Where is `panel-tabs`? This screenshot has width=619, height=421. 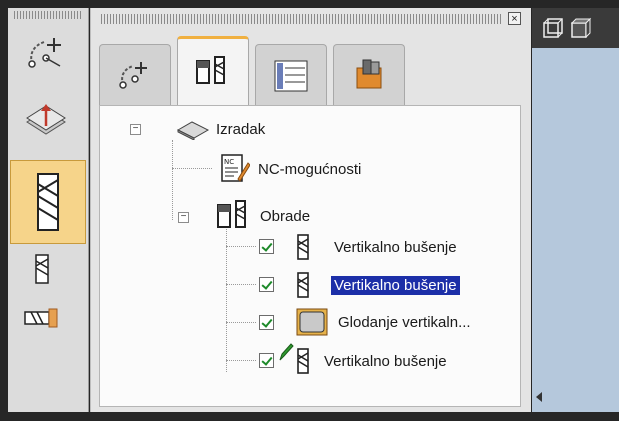
panel-tabs is located at coordinates (252, 71).